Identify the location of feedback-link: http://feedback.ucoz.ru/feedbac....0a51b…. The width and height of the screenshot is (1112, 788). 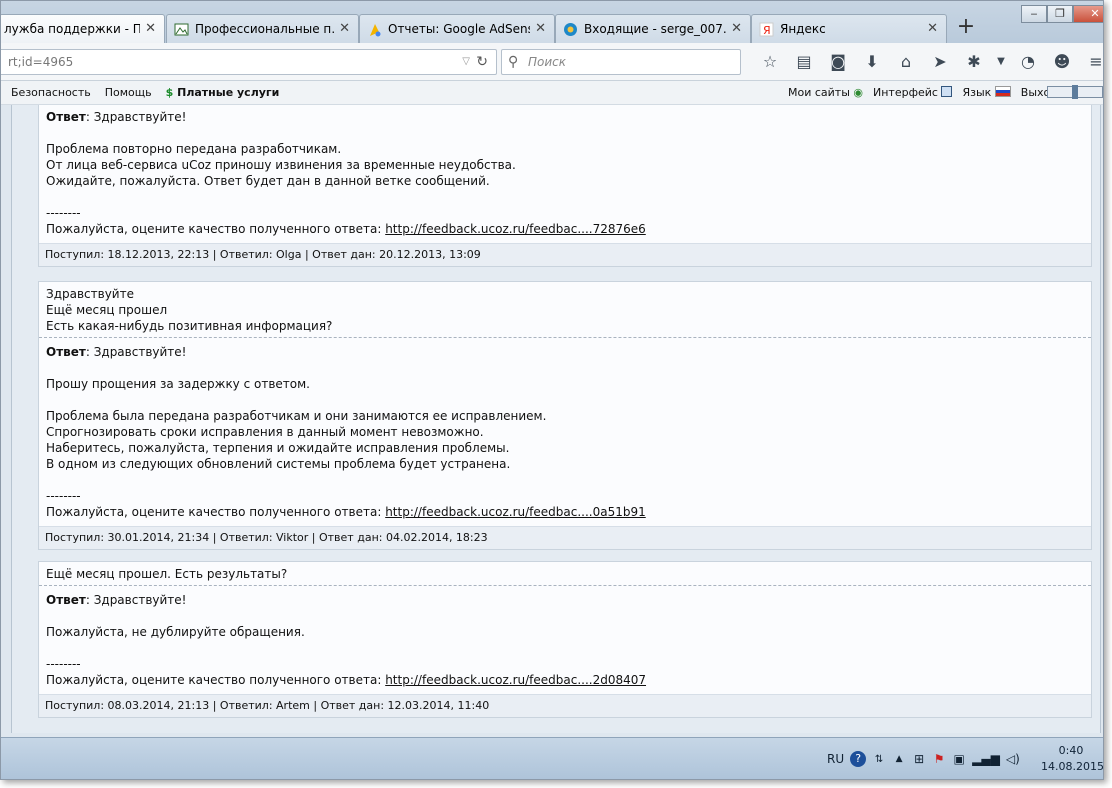
(515, 512).